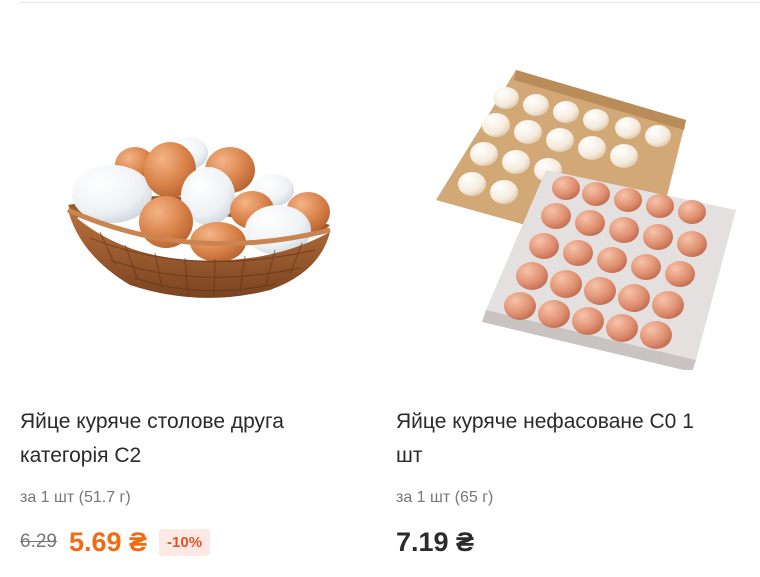  I want to click on eggs-in-basket-icon, so click(198, 217).